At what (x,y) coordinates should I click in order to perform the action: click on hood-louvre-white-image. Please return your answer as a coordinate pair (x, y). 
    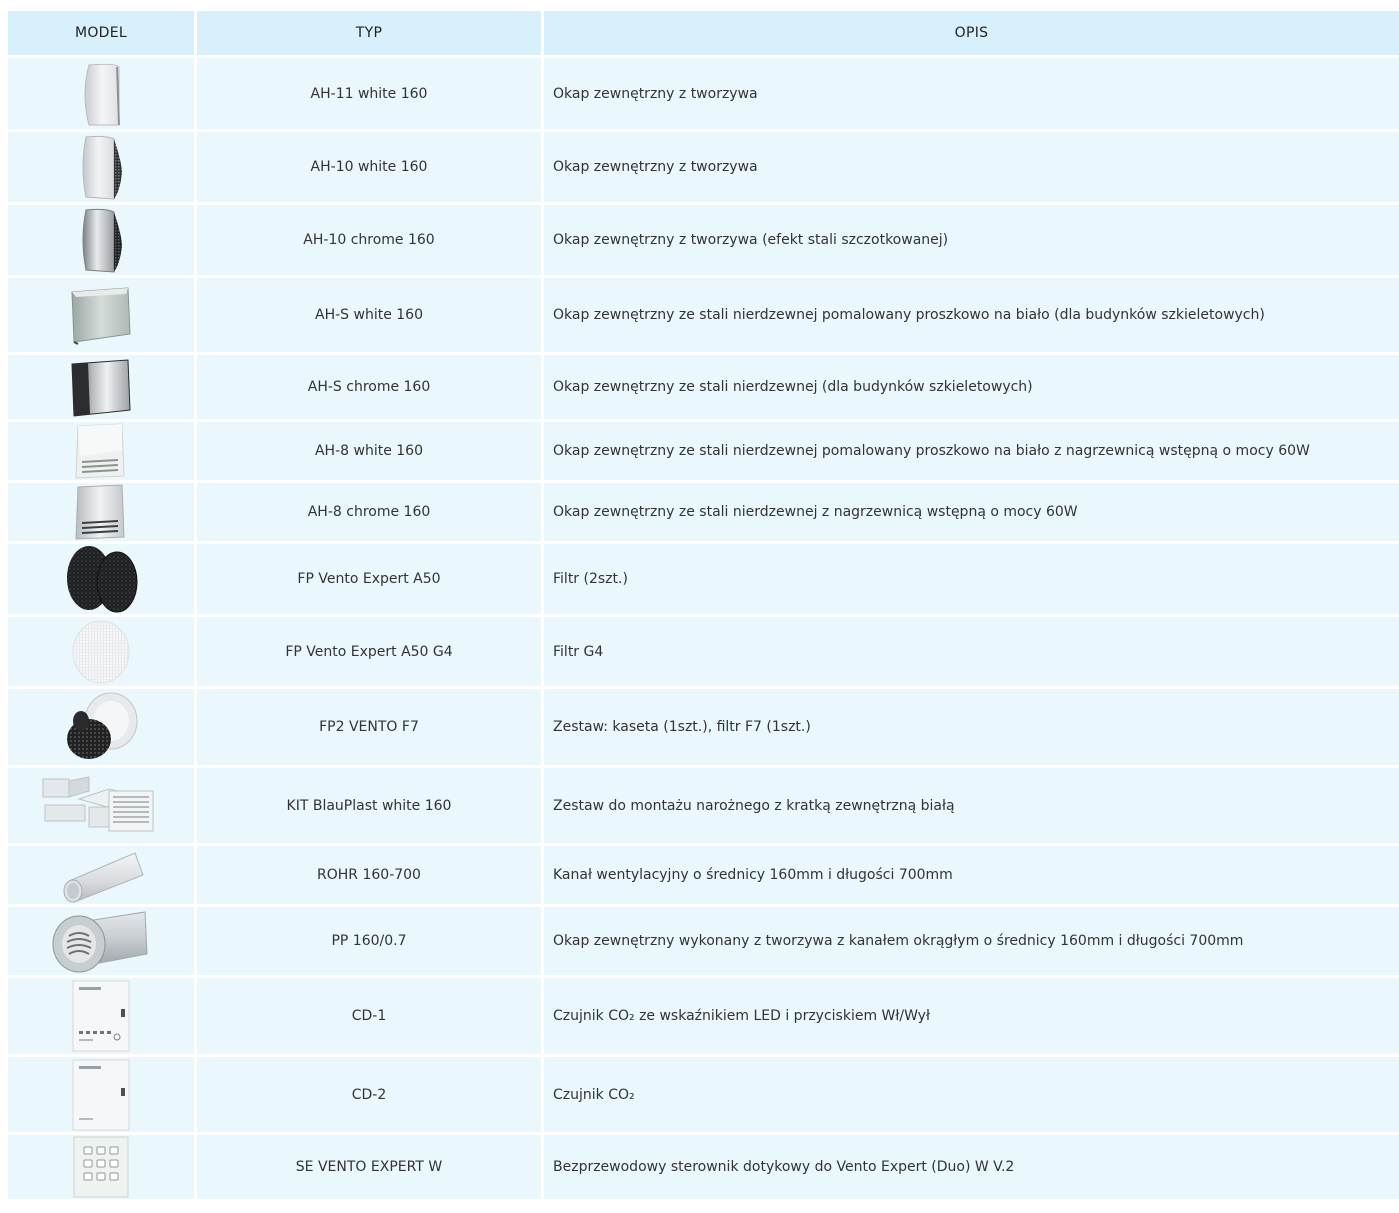
    Looking at the image, I should click on (101, 451).